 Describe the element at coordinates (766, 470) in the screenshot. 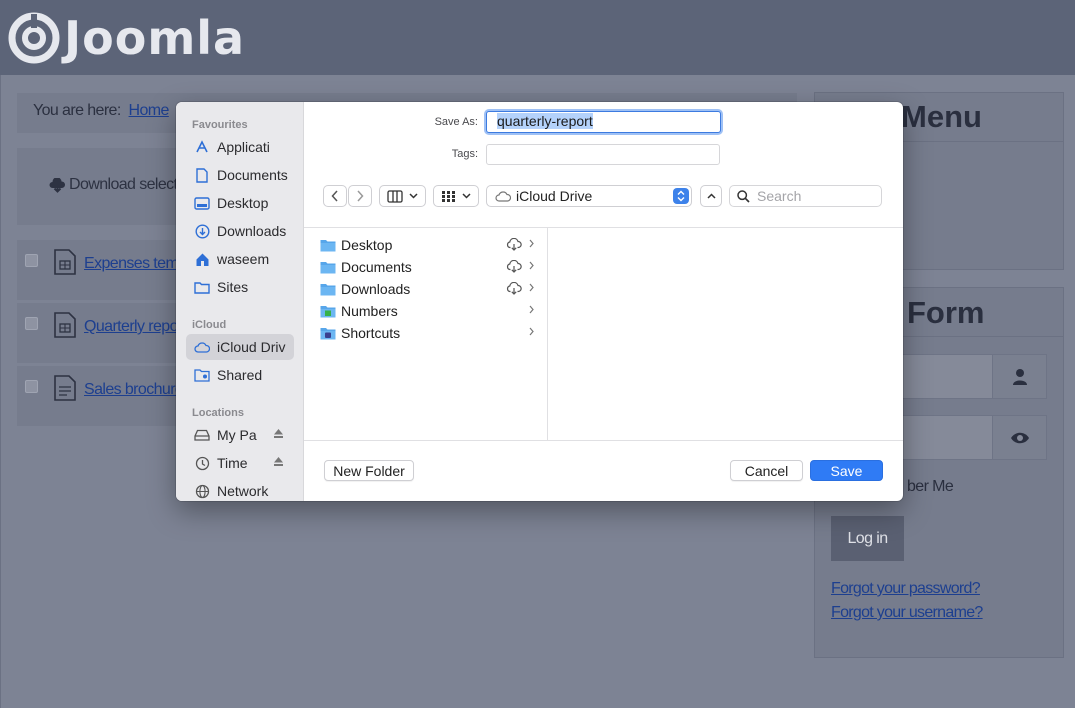

I see `cancel-button: Cancel` at that location.